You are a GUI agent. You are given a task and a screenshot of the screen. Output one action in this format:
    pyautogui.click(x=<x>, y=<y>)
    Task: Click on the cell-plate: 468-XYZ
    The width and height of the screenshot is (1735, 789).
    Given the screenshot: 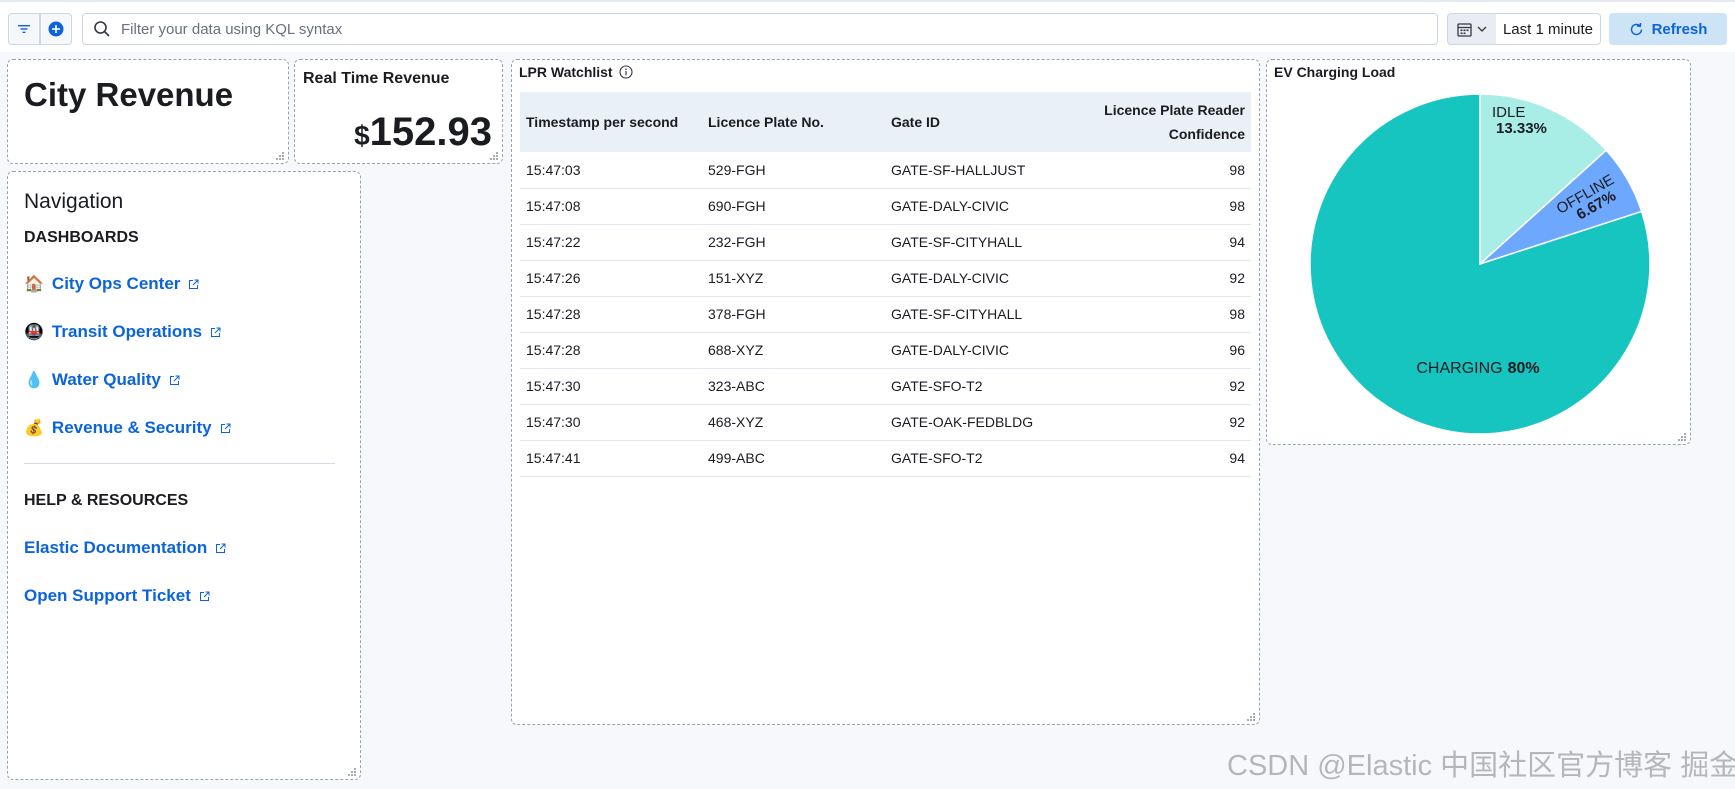 What is the action you would take?
    pyautogui.click(x=793, y=422)
    